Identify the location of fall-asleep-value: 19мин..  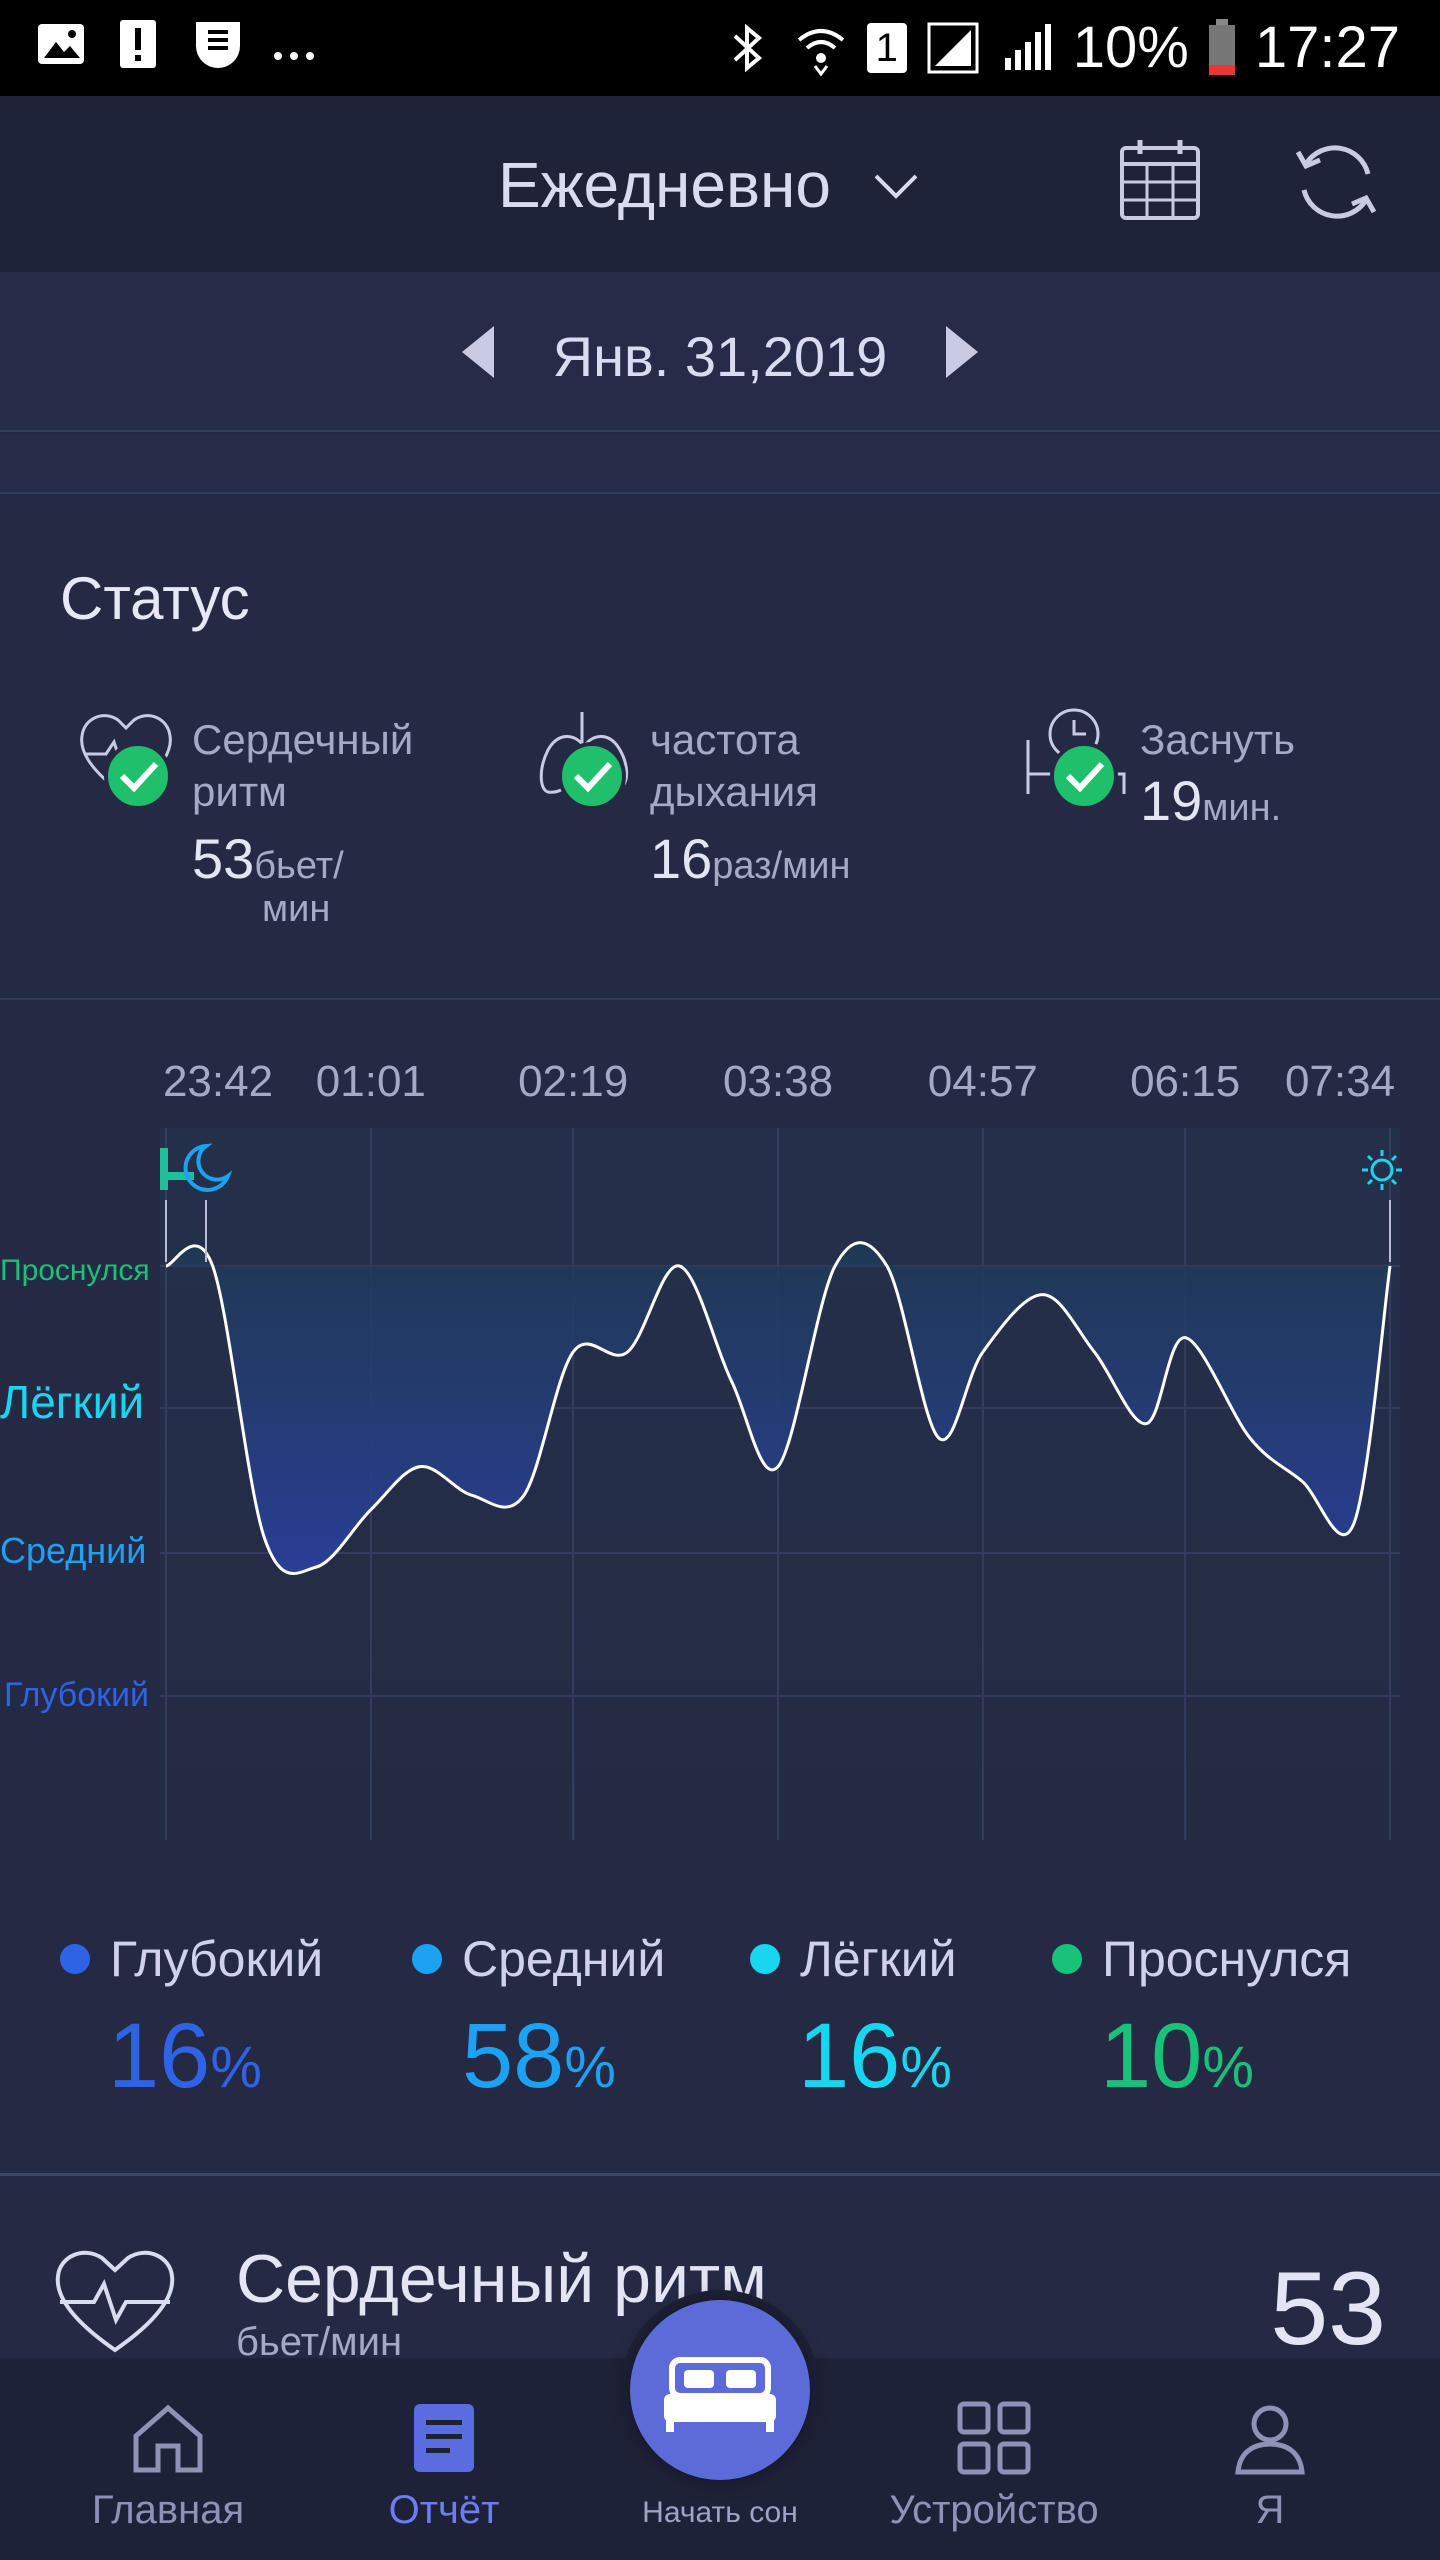
(1211, 800).